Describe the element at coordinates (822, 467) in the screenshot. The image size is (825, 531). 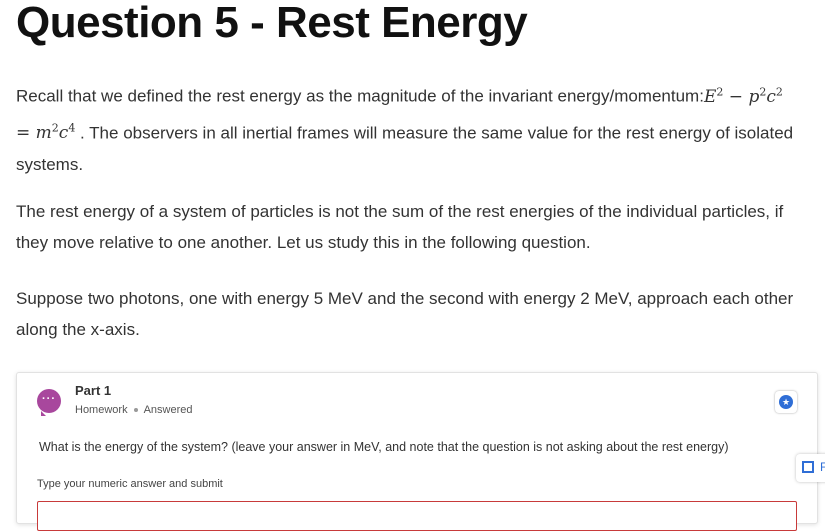
I see `side-tab-label: F` at that location.